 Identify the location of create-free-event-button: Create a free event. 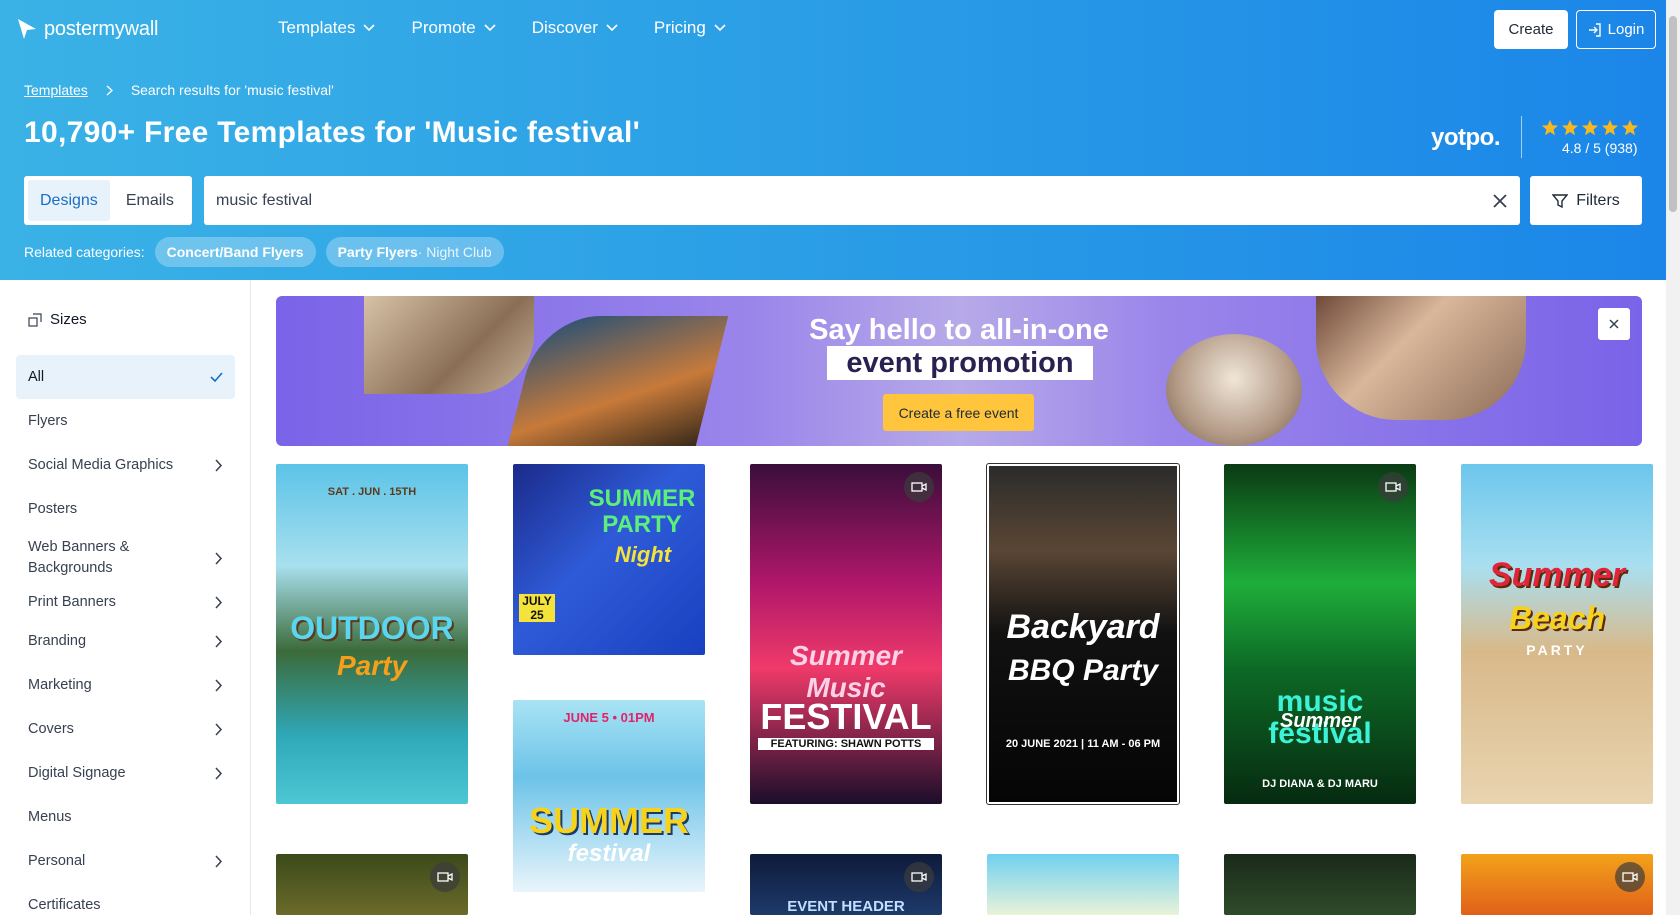
(958, 412).